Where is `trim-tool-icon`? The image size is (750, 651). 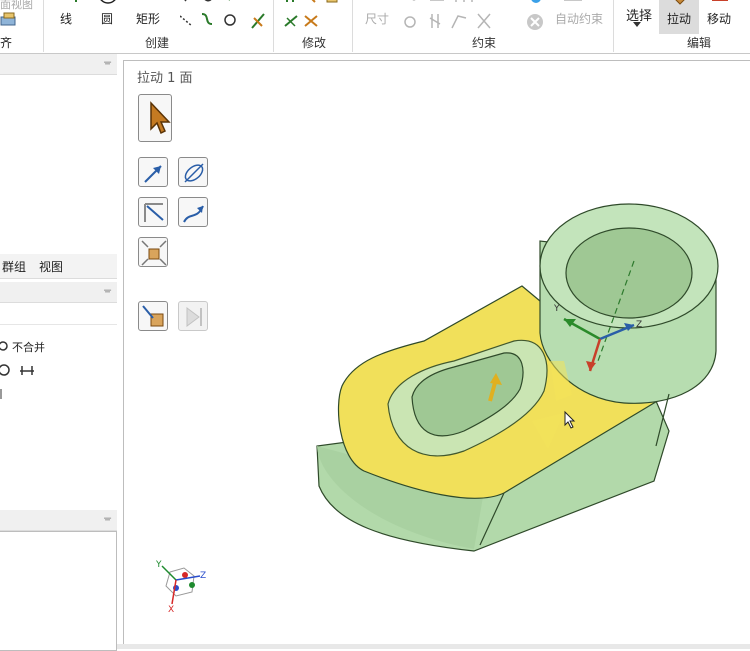 trim-tool-icon is located at coordinates (258, 21).